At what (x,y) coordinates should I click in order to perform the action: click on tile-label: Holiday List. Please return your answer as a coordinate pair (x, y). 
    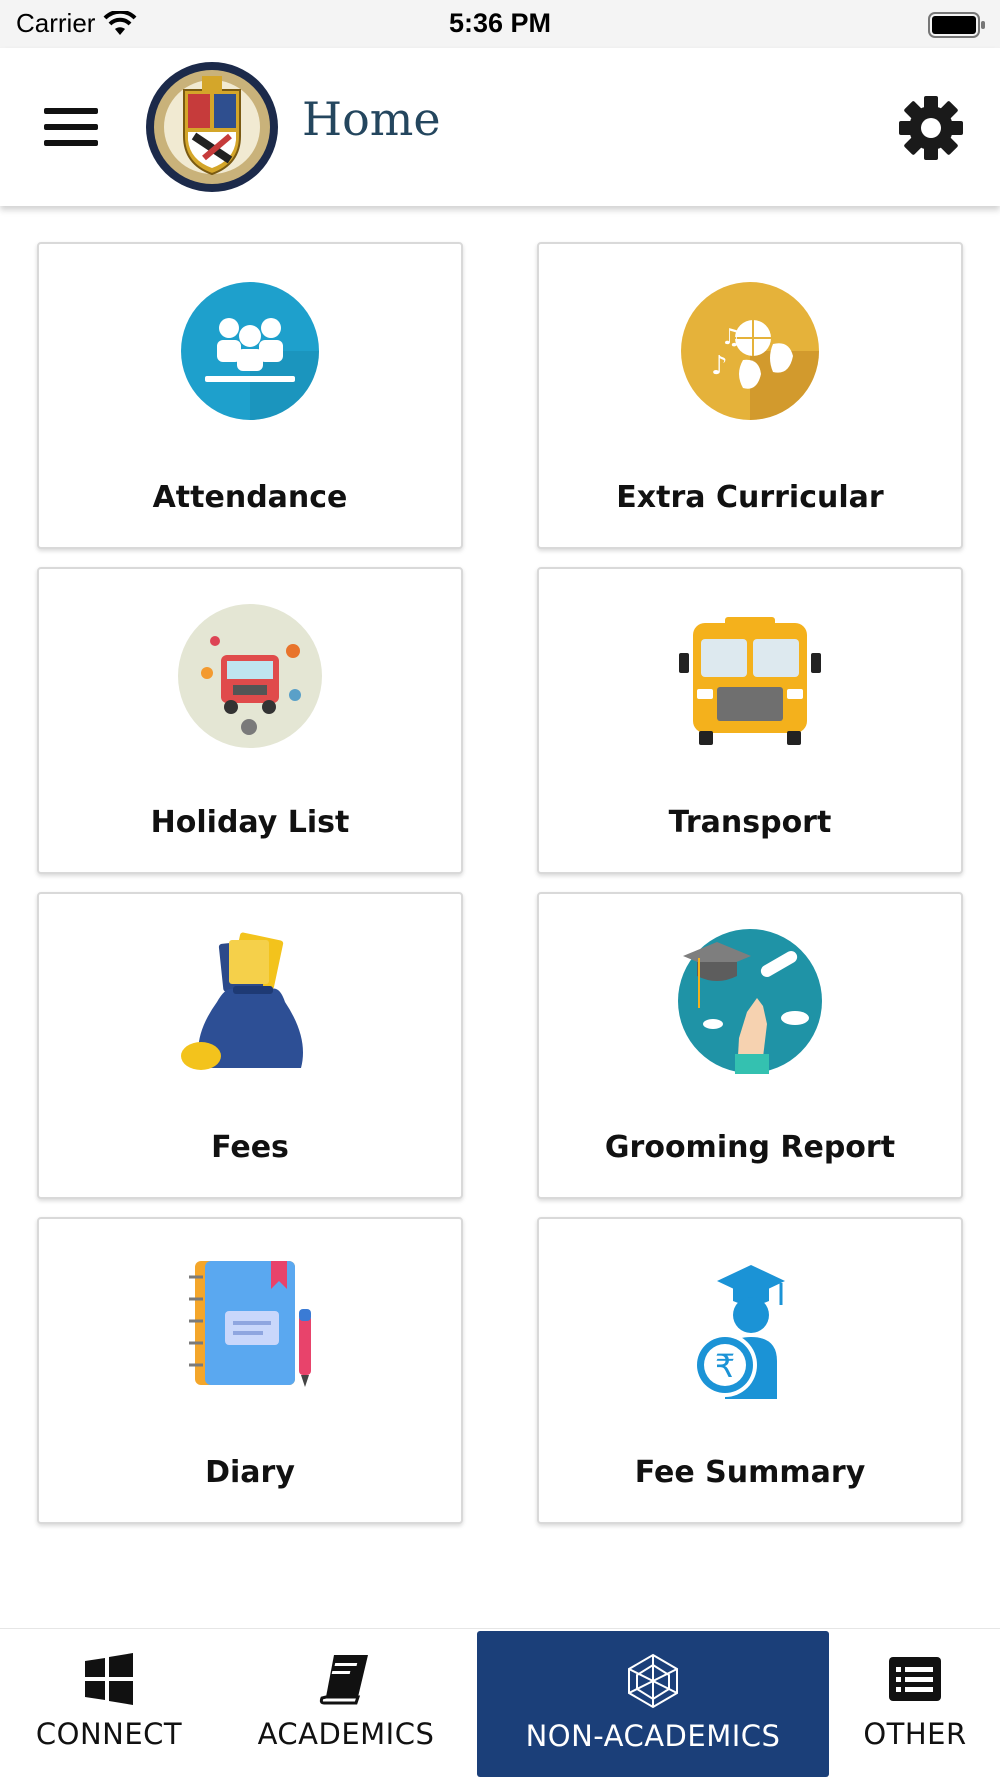
    Looking at the image, I should click on (250, 822).